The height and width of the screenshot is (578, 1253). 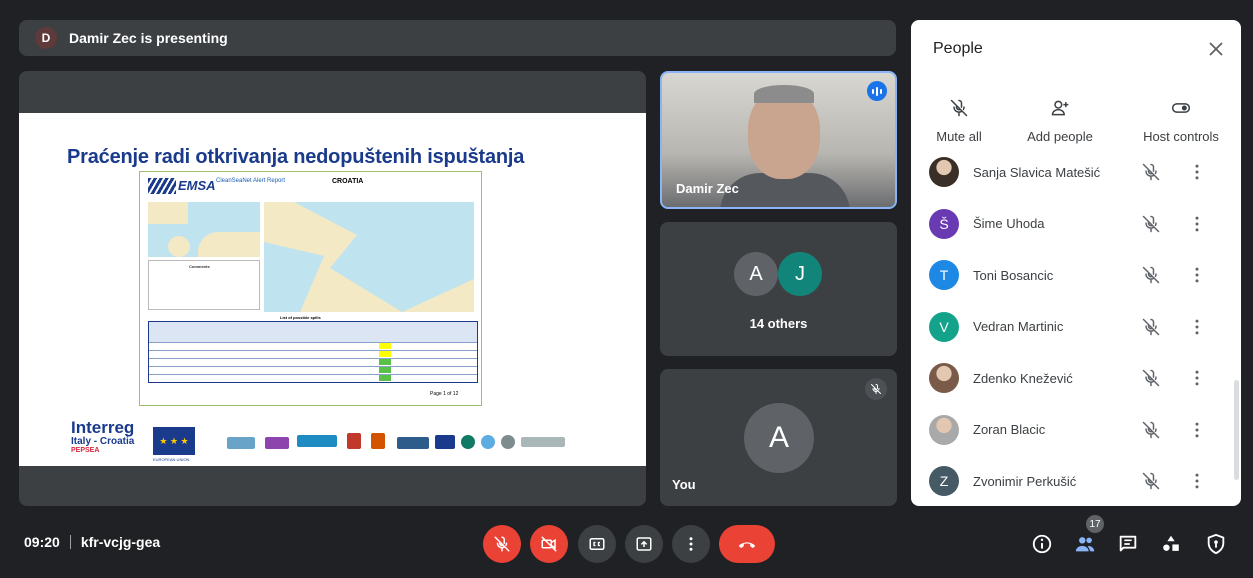 I want to click on participant-name: Zoran Blacic, so click(x=1009, y=429).